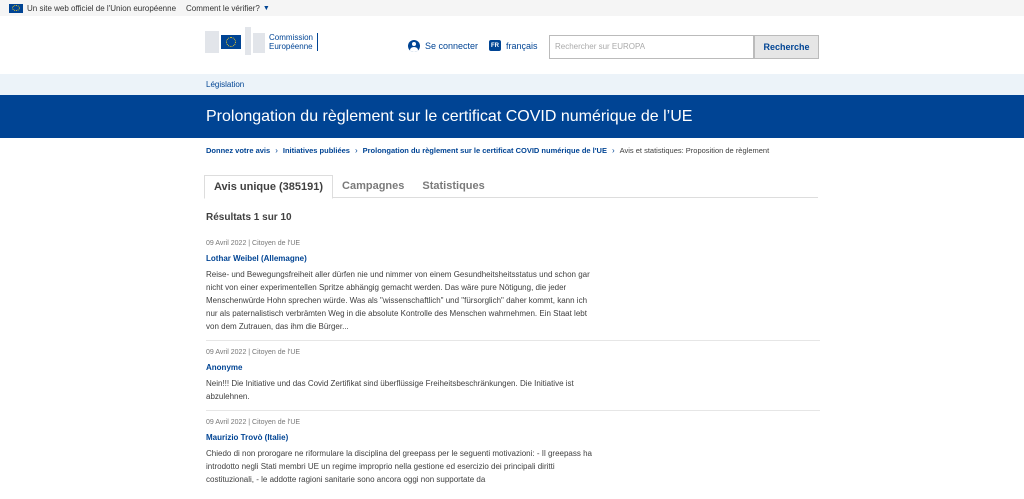 The image size is (1024, 499). What do you see at coordinates (238, 150) in the screenshot?
I see `breadcrumb-item-donnez-votre-avis: Donnez votre avis` at bounding box center [238, 150].